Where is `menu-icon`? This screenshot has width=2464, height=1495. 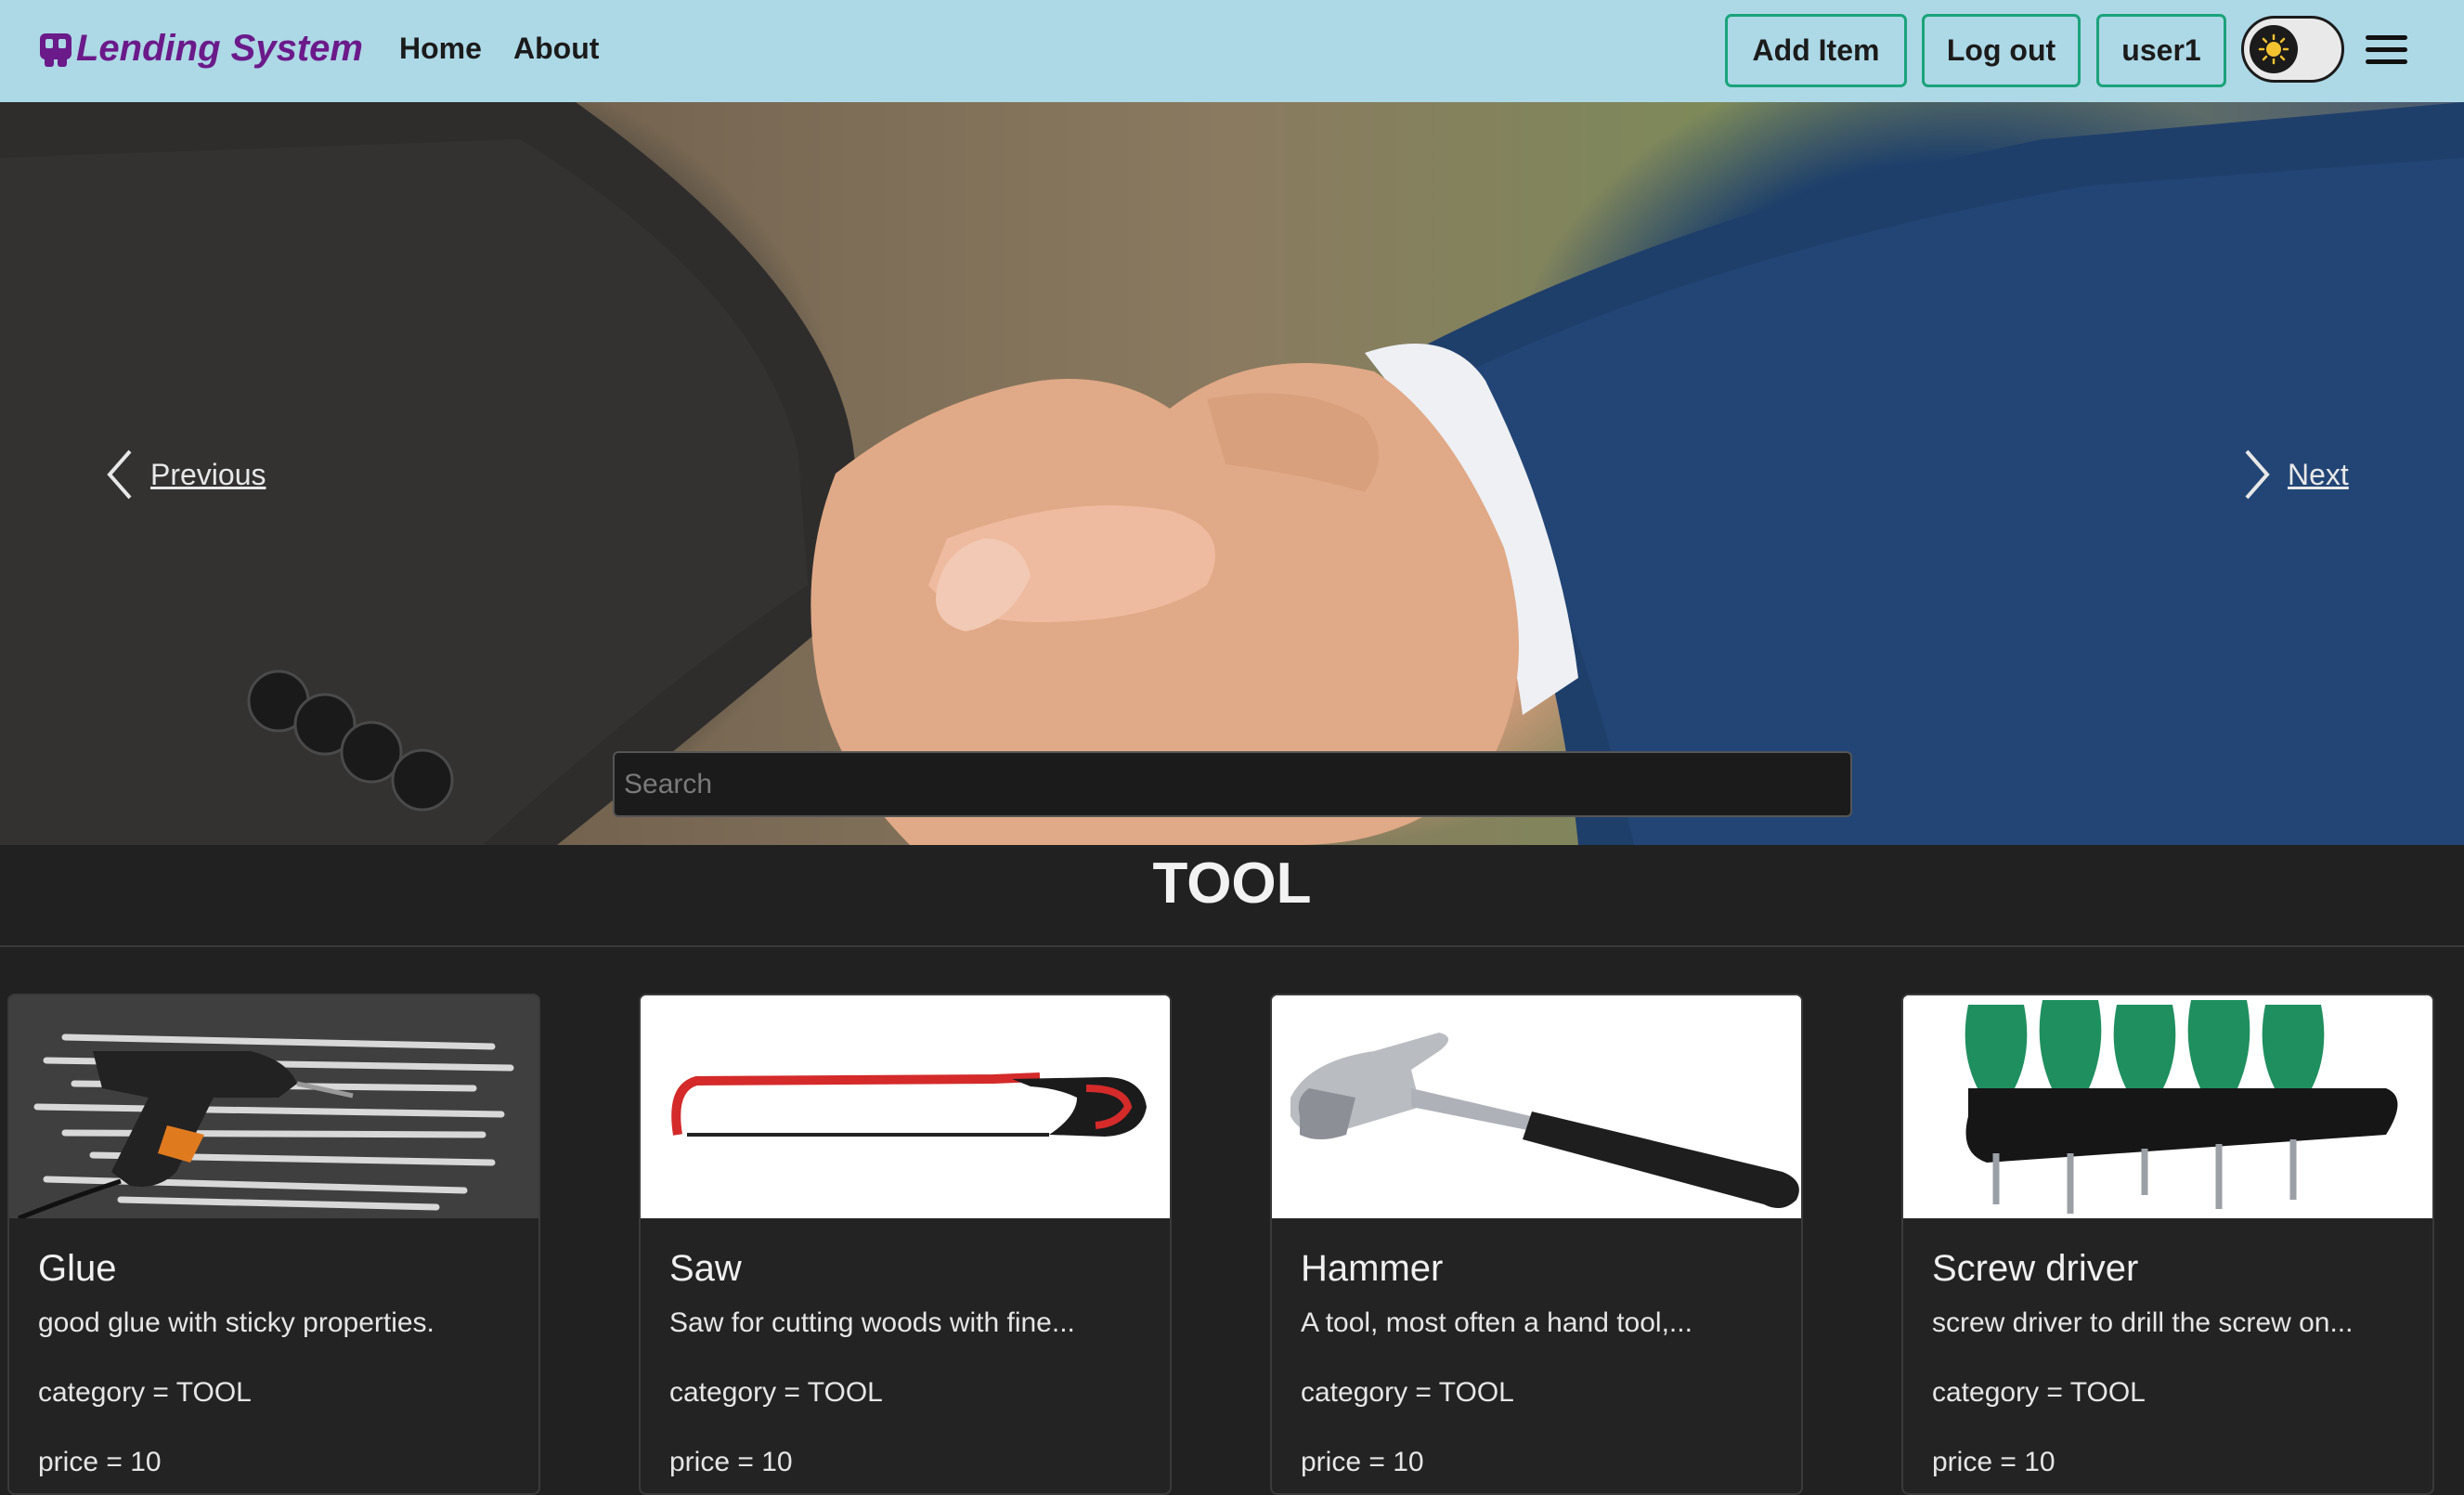
menu-icon is located at coordinates (2386, 50).